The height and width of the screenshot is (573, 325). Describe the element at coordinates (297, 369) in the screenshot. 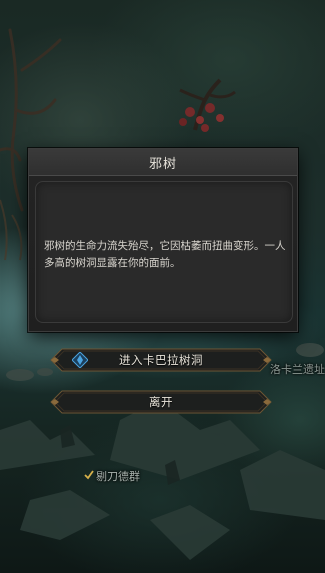

I see `map-location-label-partial: 洛卡兰遗址` at that location.